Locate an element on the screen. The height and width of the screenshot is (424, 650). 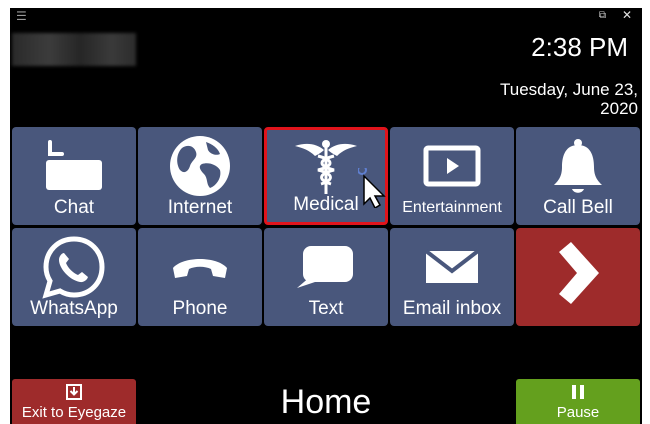
internet-label: Internet is located at coordinates (200, 207).